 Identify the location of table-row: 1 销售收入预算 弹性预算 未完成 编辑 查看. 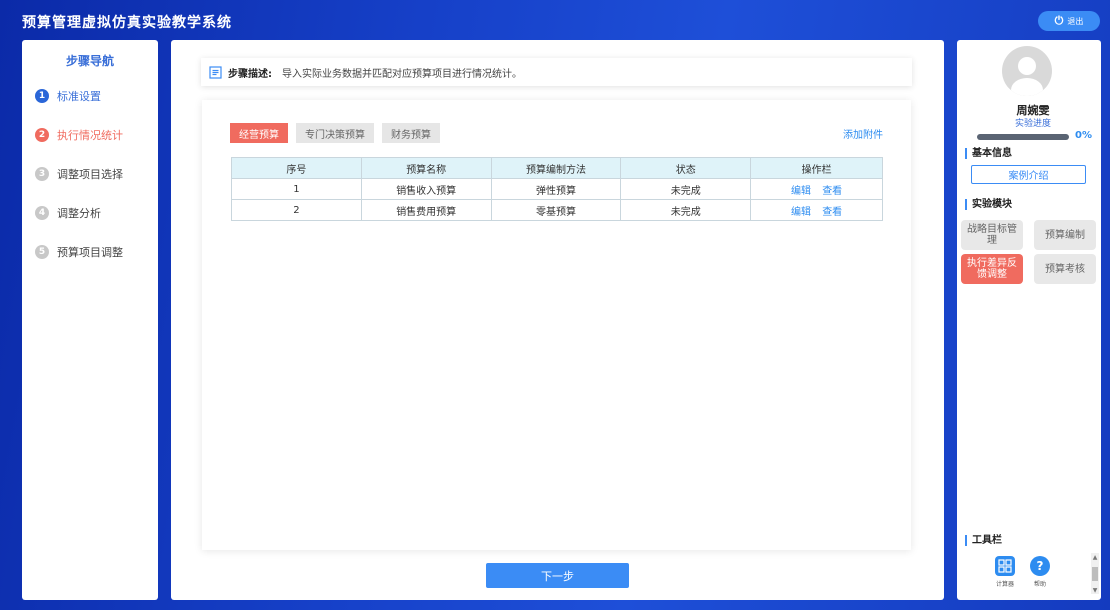
(557, 189).